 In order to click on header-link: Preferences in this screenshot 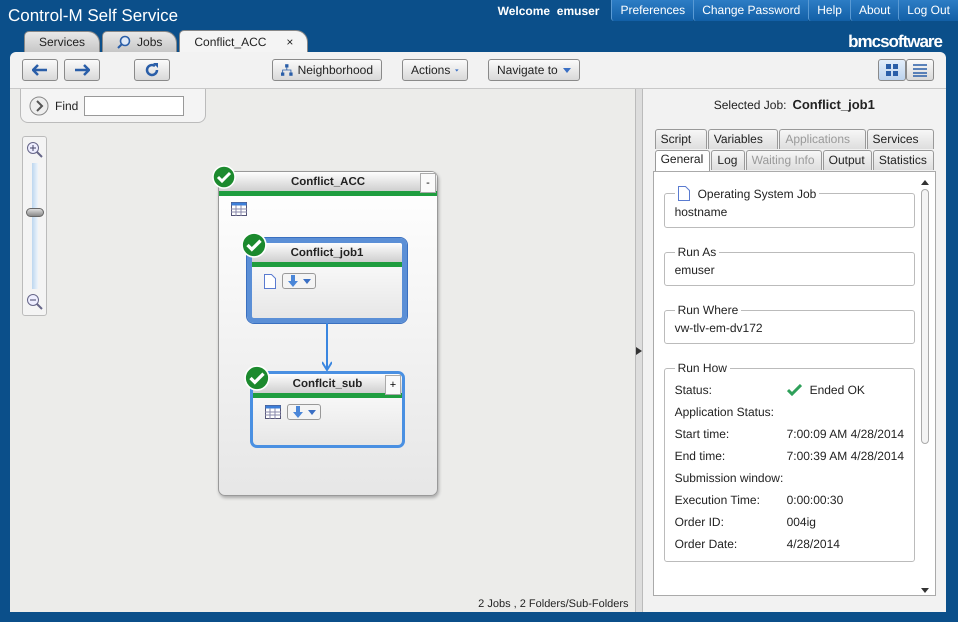, I will do `click(652, 10)`.